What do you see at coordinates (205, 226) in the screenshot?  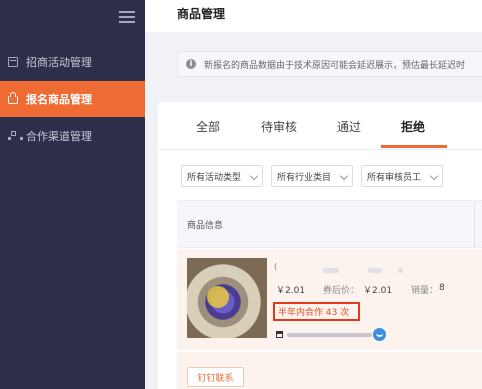 I see `column-header-product-info: 商品信息` at bounding box center [205, 226].